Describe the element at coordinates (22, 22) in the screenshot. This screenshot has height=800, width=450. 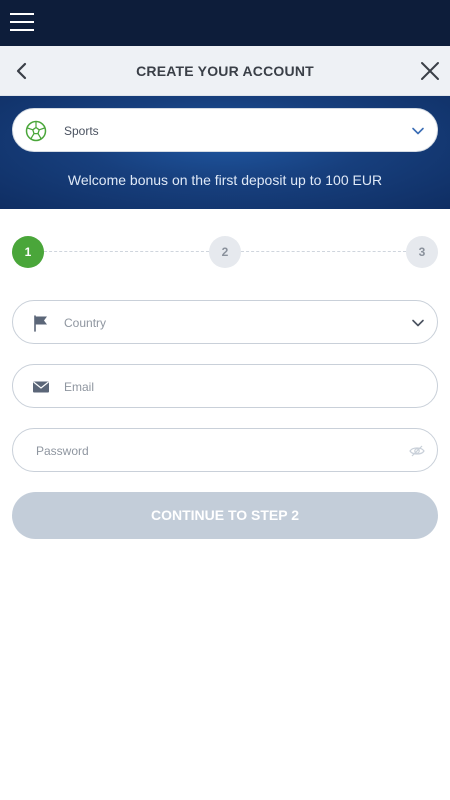
I see `hamburger-icon` at that location.